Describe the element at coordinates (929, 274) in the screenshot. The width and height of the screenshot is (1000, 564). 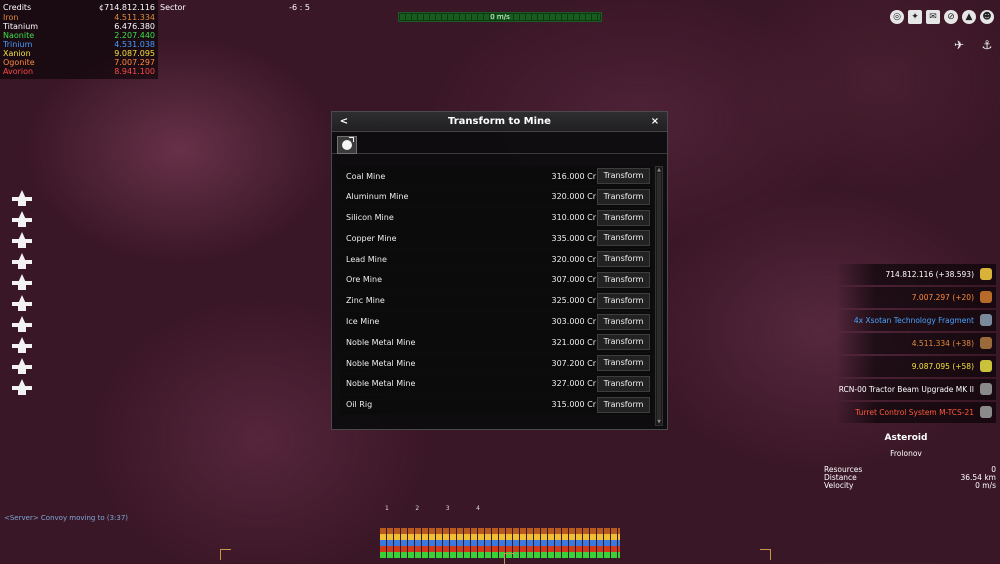
I see `notification-text: 714.812.116 (+38.593)` at that location.